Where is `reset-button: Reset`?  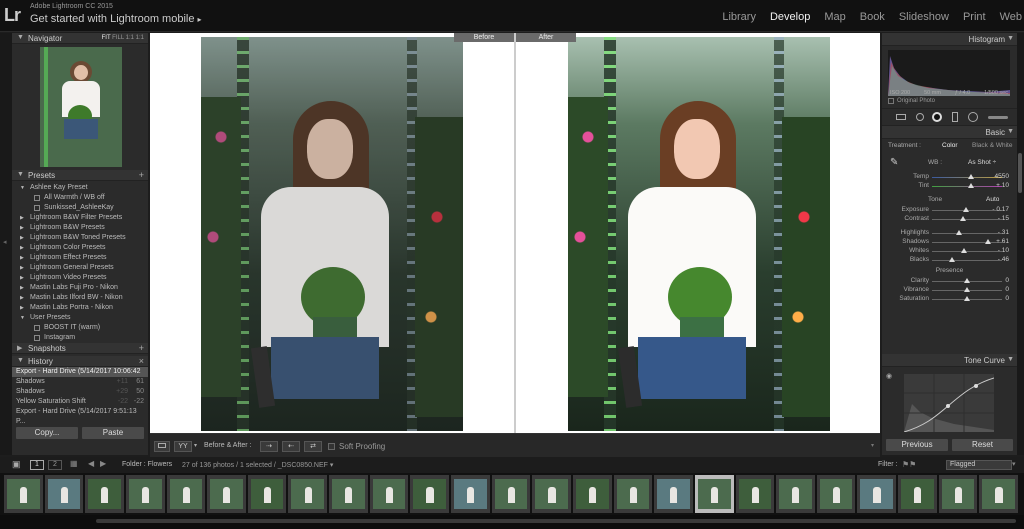 reset-button: Reset is located at coordinates (982, 445).